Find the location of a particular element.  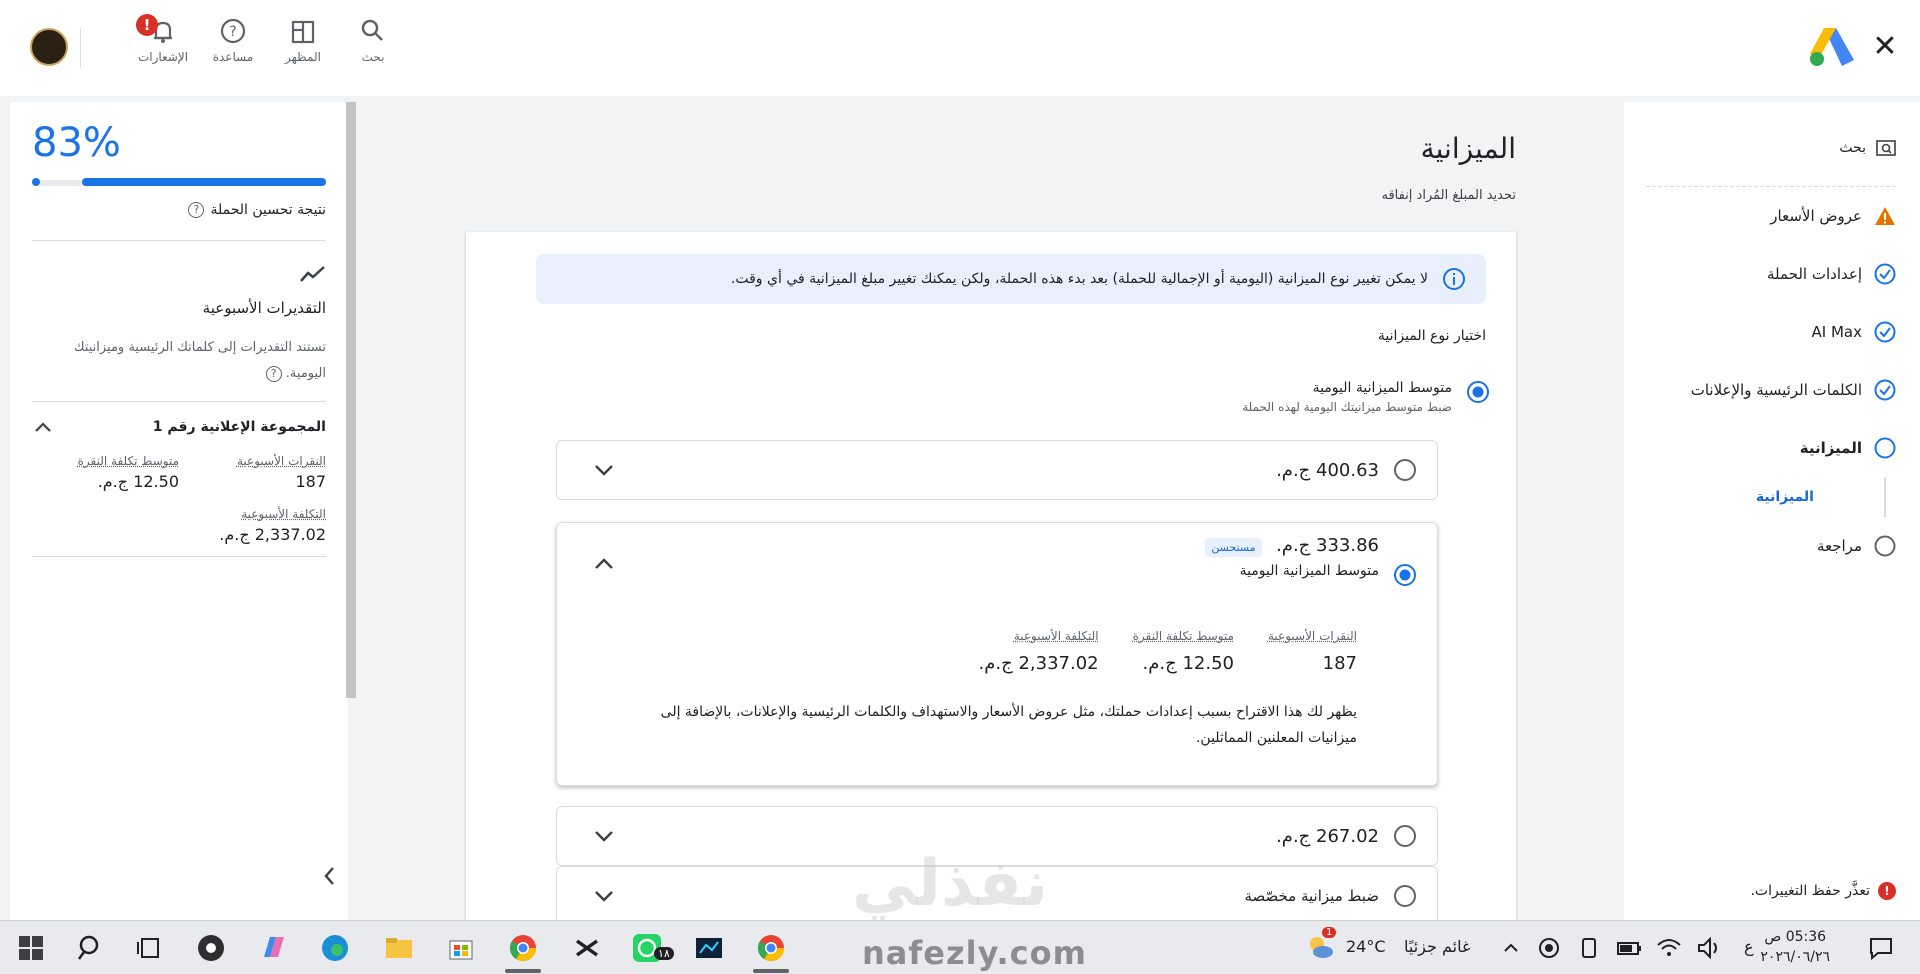

metric-label: النقرات الأسبوعية is located at coordinates (281, 461).